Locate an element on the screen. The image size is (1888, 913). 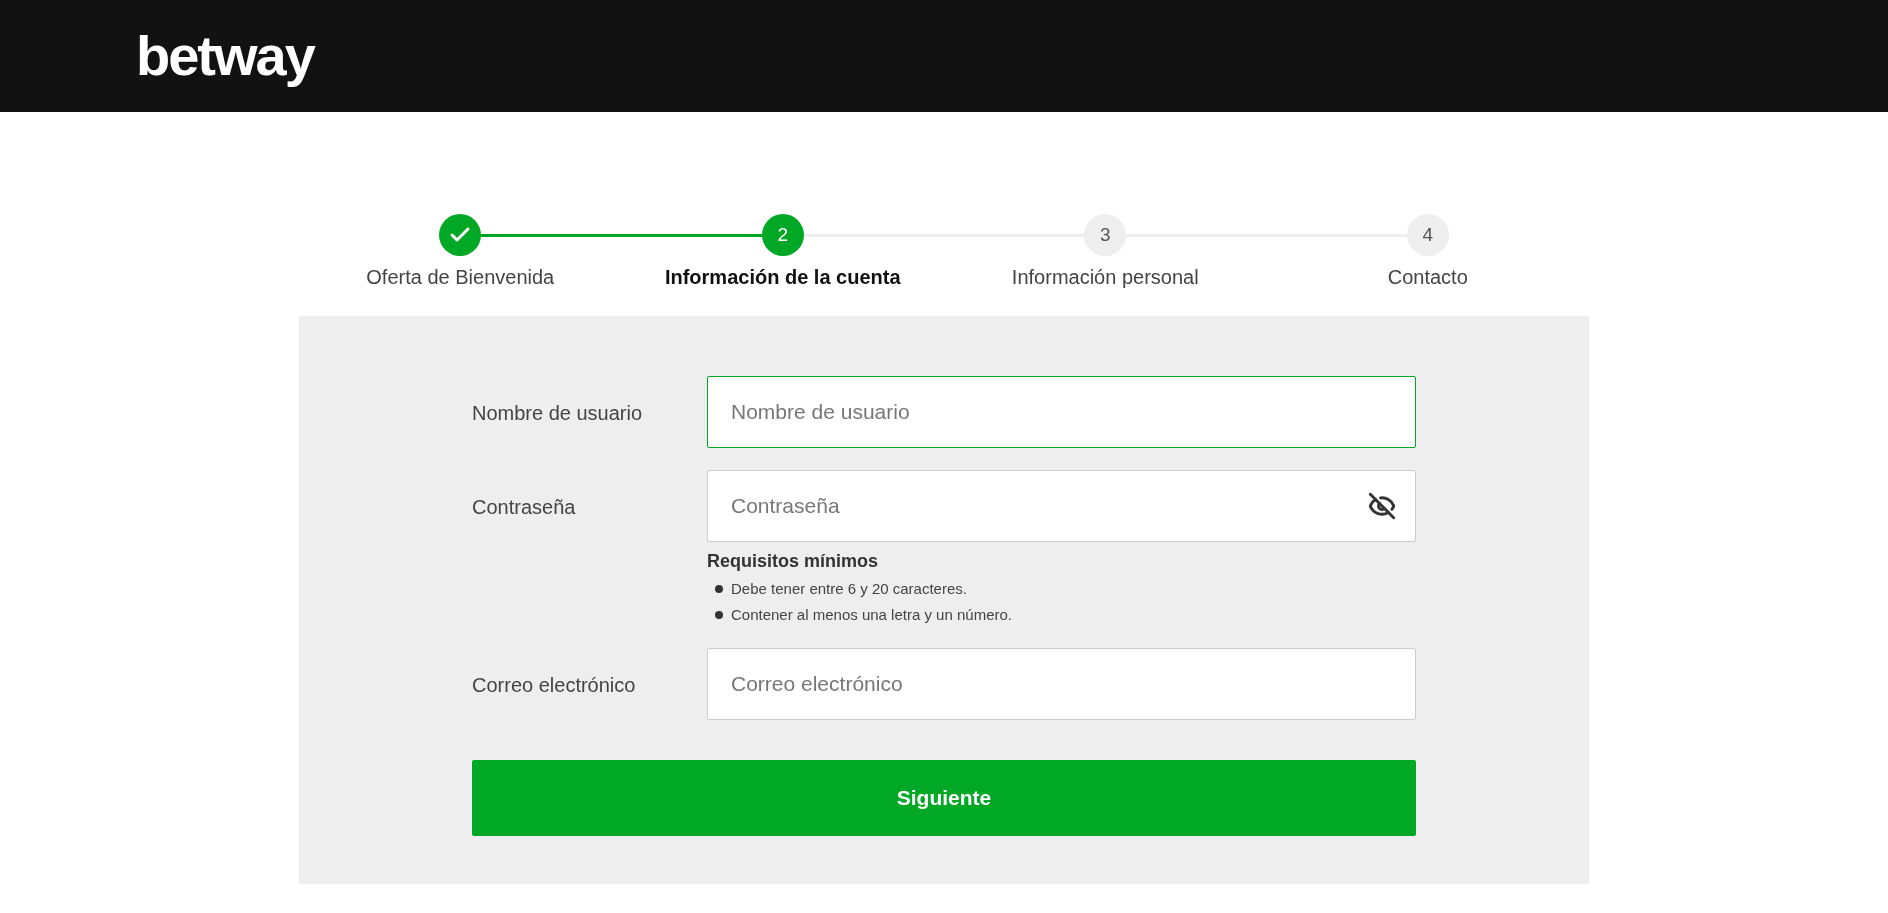
step-label: Oferta de Bienvenida is located at coordinates (460, 277).